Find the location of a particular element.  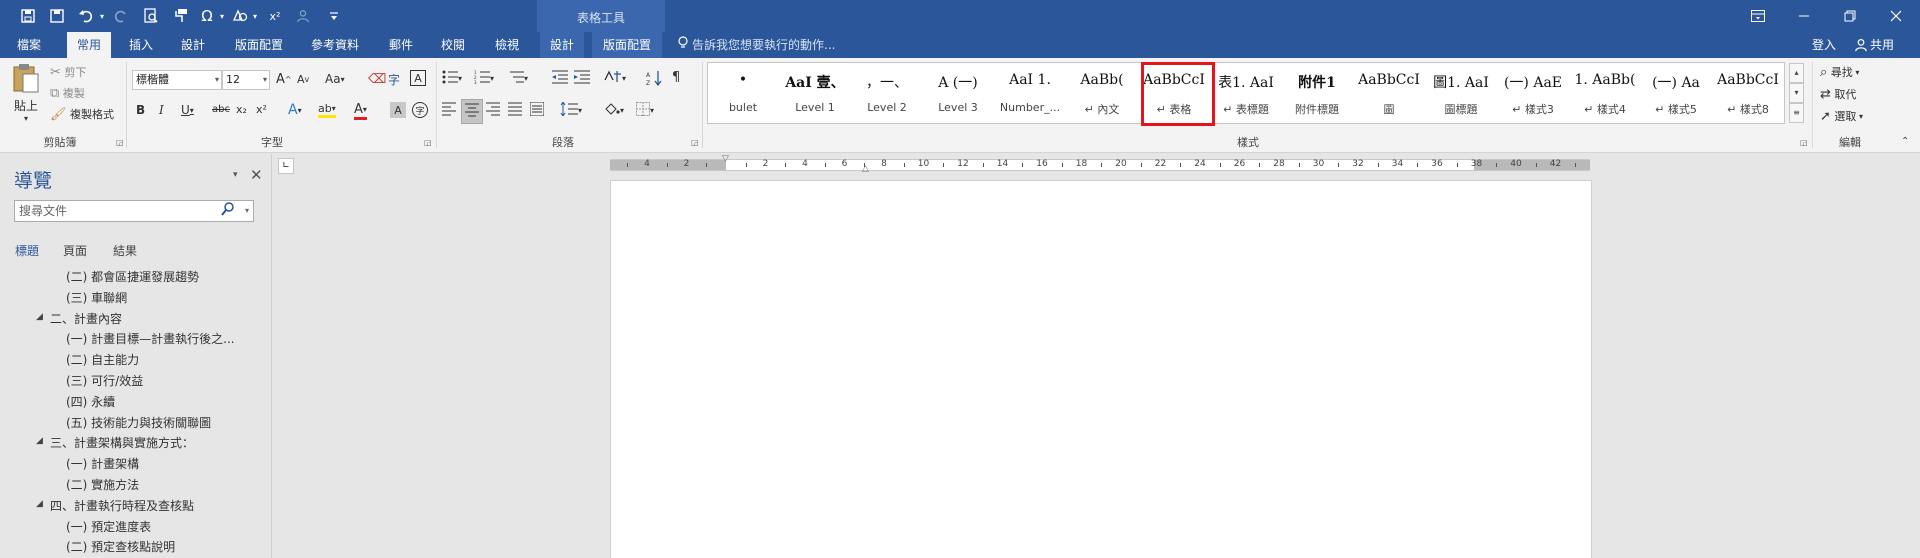

font-color-button: A ▾ is located at coordinates (360, 111).